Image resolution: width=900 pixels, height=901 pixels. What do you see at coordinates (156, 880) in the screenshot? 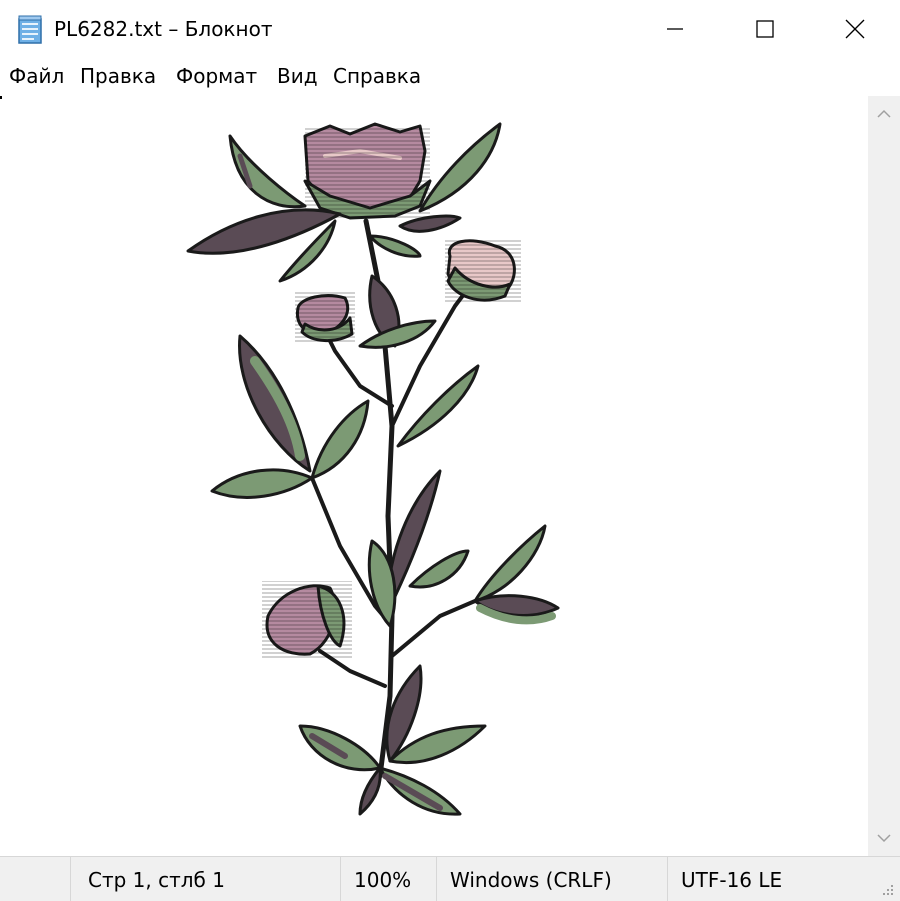
I see `status-cursor-position: Стр 1, стлб 1` at bounding box center [156, 880].